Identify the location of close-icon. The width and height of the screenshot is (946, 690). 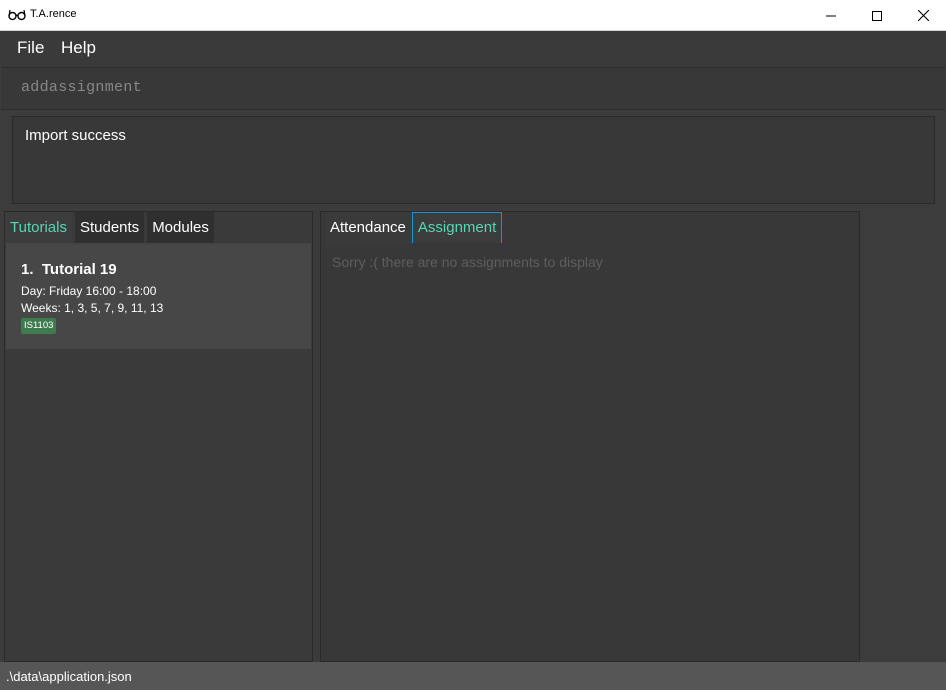
(923, 15).